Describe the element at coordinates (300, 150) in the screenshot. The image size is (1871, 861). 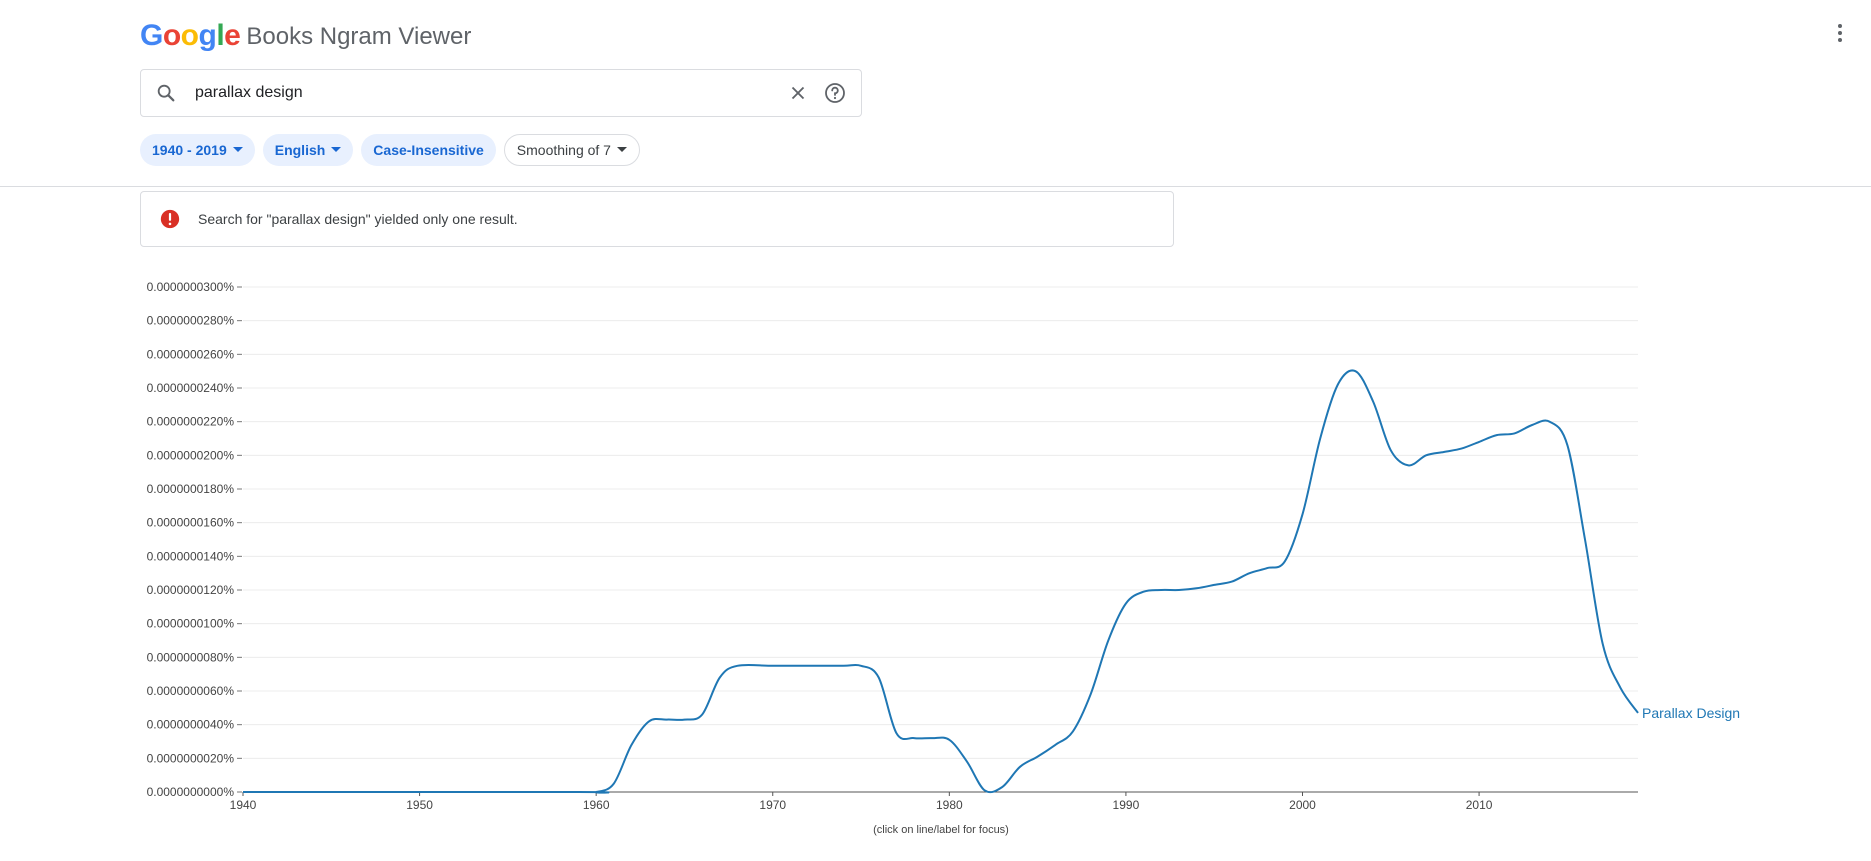
I see `corpus-label: English` at that location.